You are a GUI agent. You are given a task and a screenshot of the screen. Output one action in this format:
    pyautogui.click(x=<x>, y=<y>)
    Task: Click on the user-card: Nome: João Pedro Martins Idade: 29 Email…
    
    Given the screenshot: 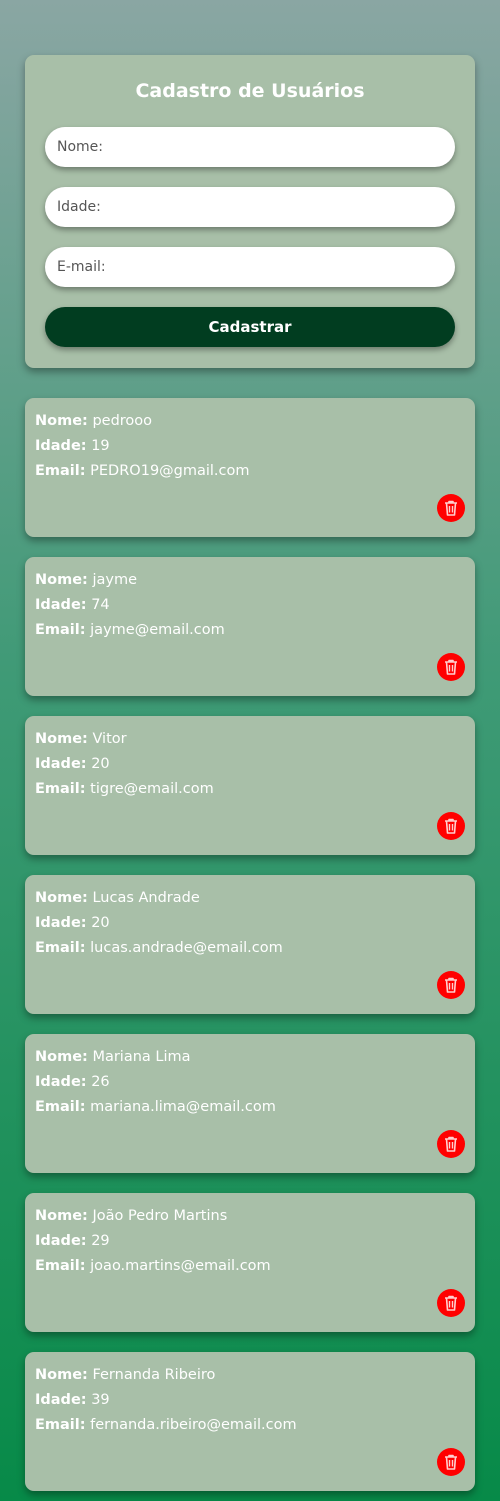 What is the action you would take?
    pyautogui.click(x=250, y=1262)
    